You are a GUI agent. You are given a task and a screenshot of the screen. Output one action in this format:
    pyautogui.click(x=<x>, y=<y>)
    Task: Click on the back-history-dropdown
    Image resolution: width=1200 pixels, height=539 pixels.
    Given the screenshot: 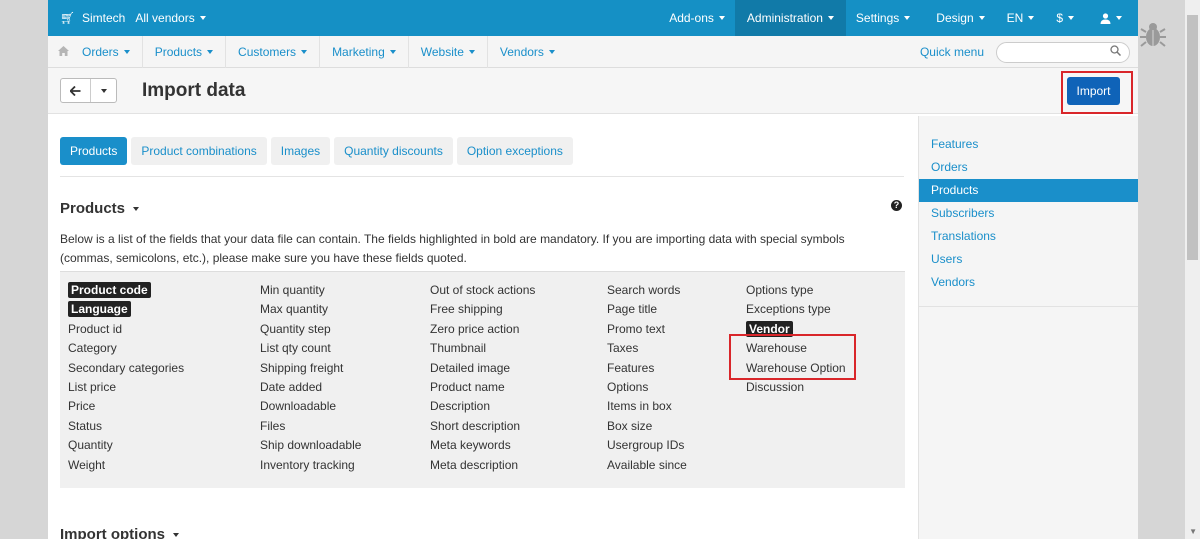 What is the action you would take?
    pyautogui.click(x=103, y=90)
    